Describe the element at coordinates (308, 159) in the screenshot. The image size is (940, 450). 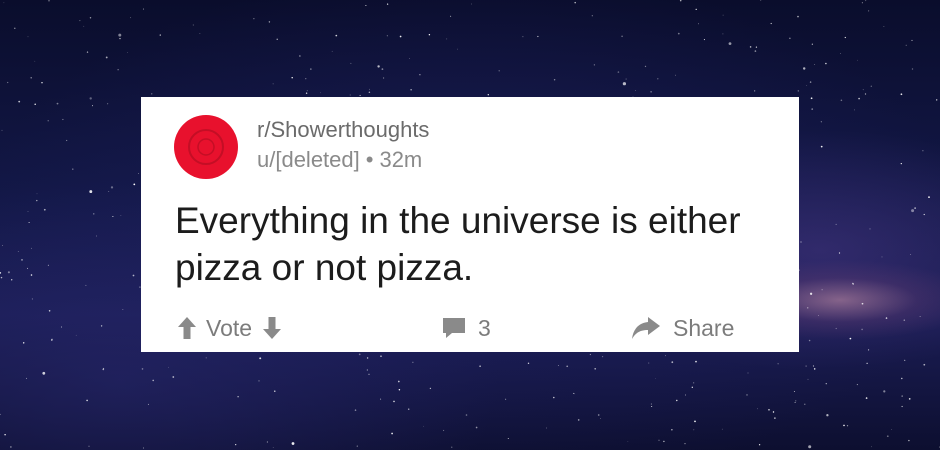
I see `author-link: u/[deleted]` at that location.